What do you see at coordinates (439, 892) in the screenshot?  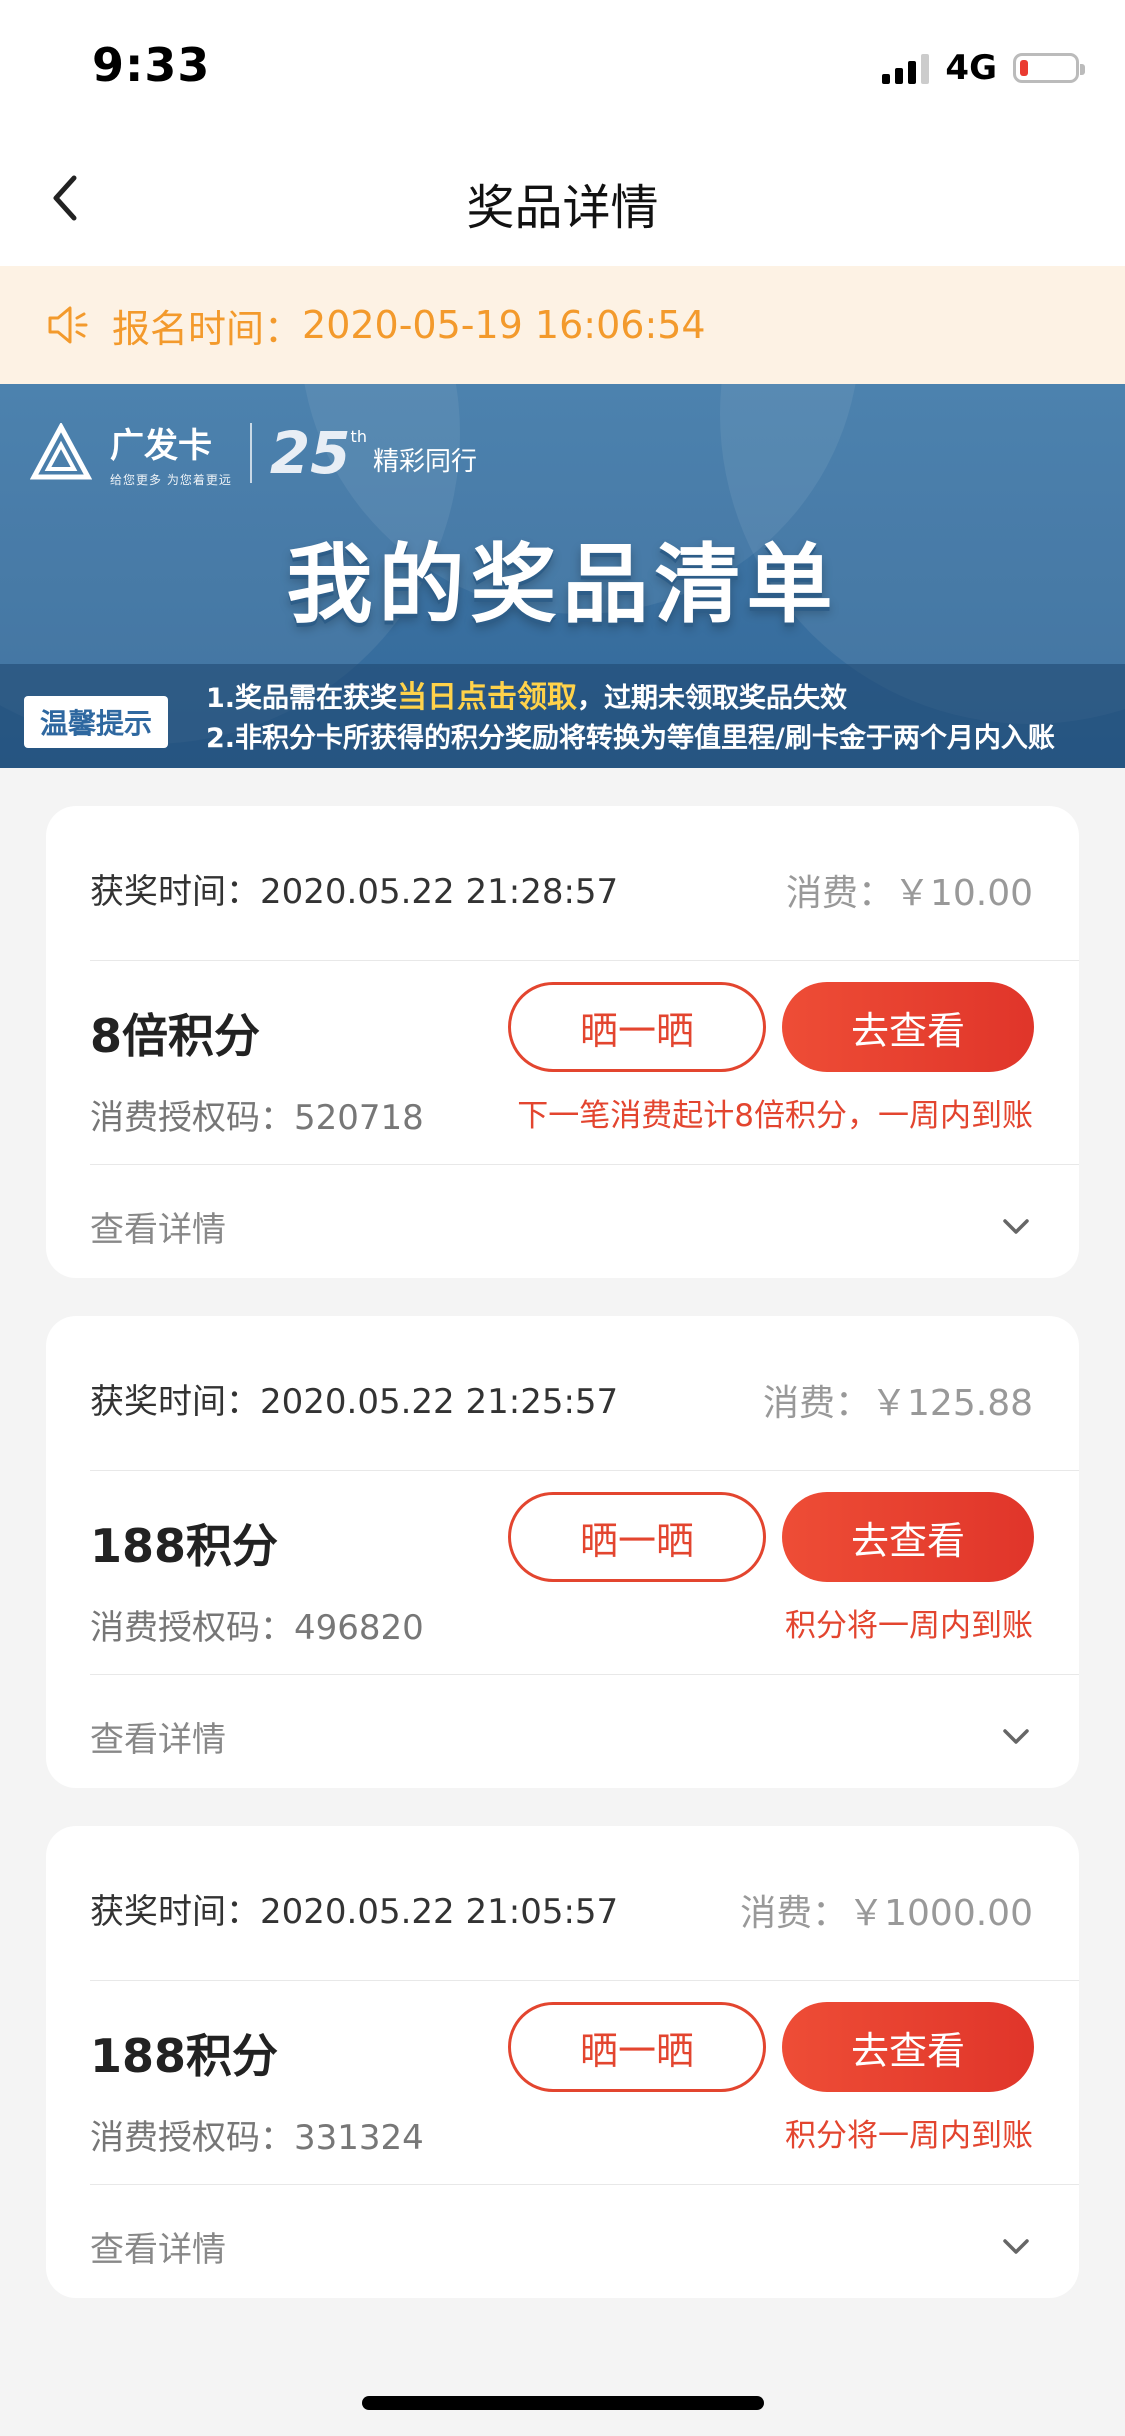 I see `win-time: 2020.05.22 21:28:57` at bounding box center [439, 892].